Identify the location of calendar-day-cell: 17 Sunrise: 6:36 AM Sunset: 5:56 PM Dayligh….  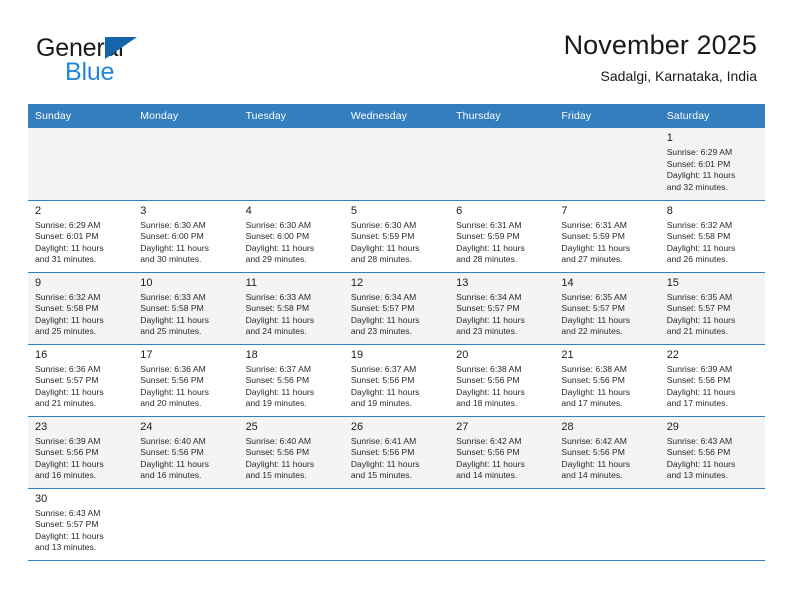
(186, 380).